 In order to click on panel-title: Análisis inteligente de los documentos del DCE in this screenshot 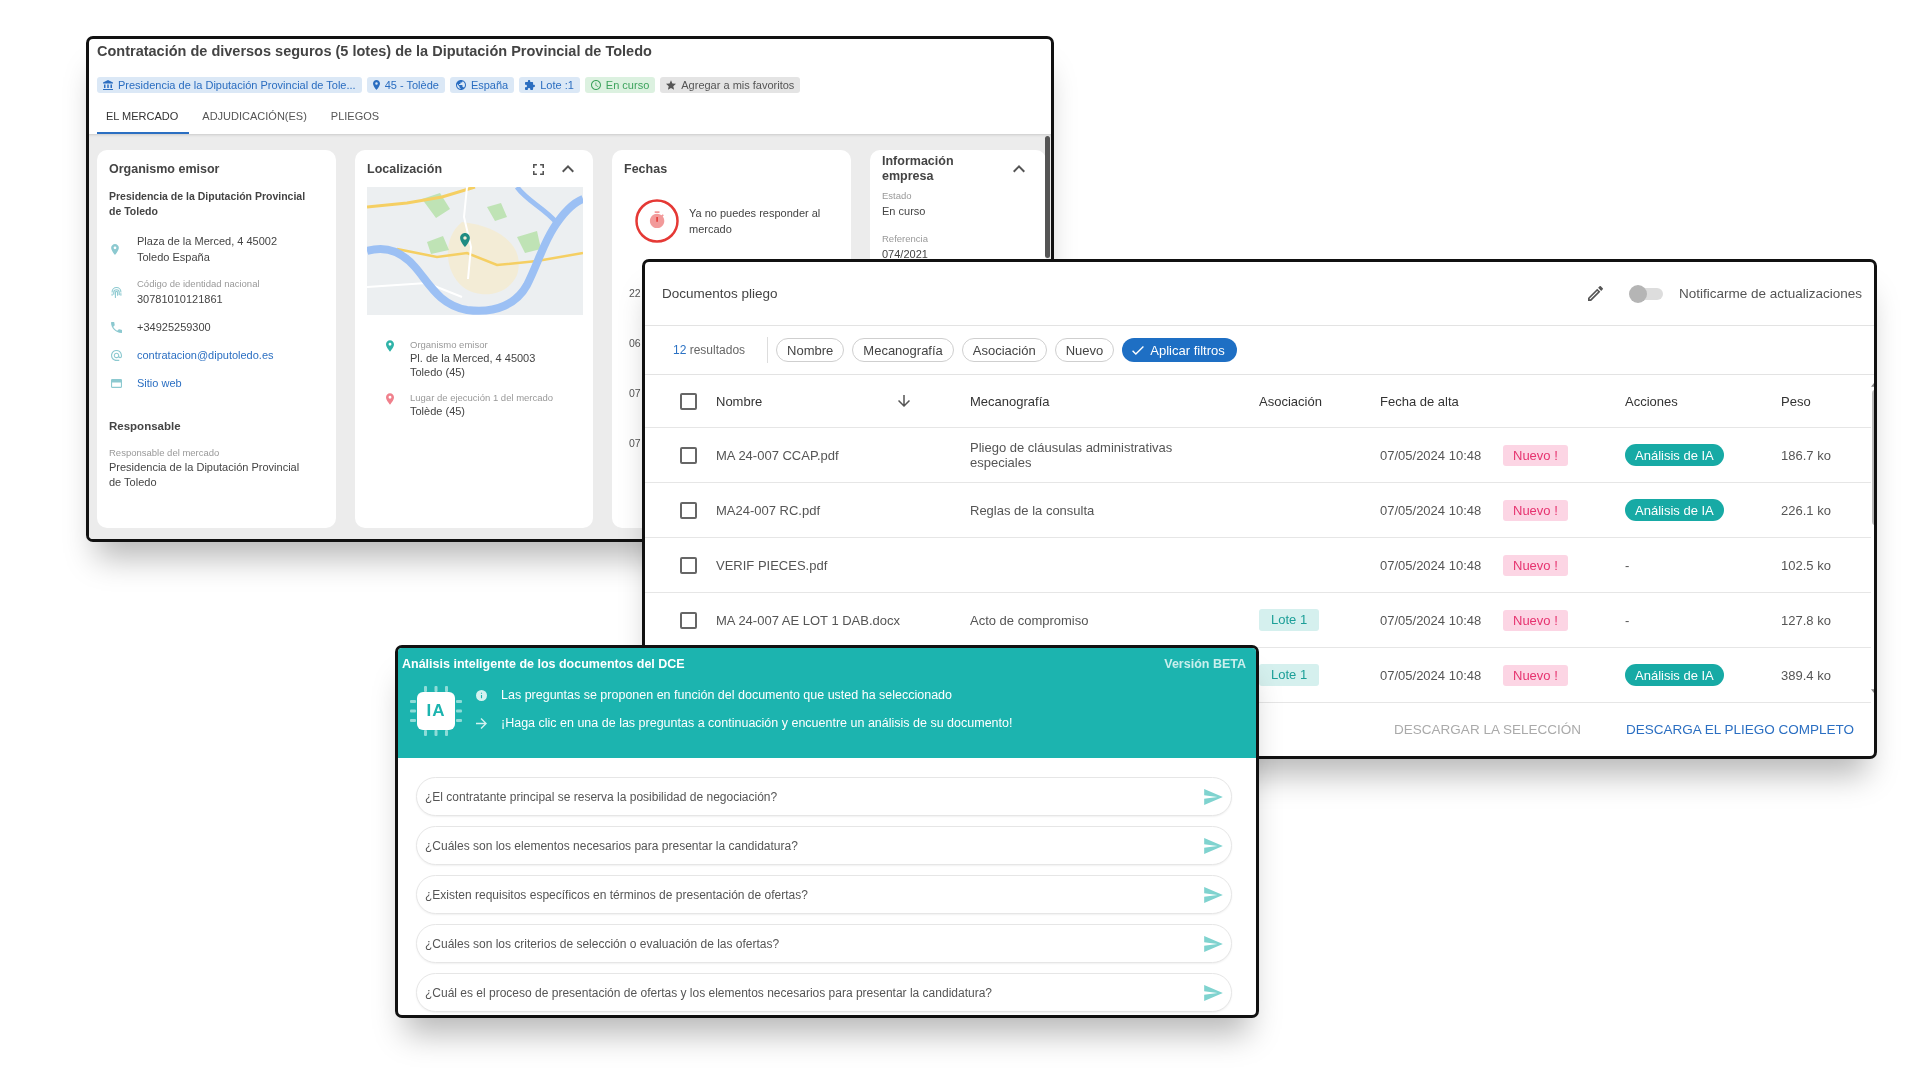, I will do `click(543, 664)`.